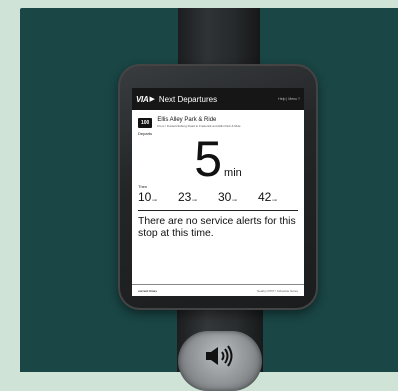  I want to click on speaker-button, so click(220, 361).